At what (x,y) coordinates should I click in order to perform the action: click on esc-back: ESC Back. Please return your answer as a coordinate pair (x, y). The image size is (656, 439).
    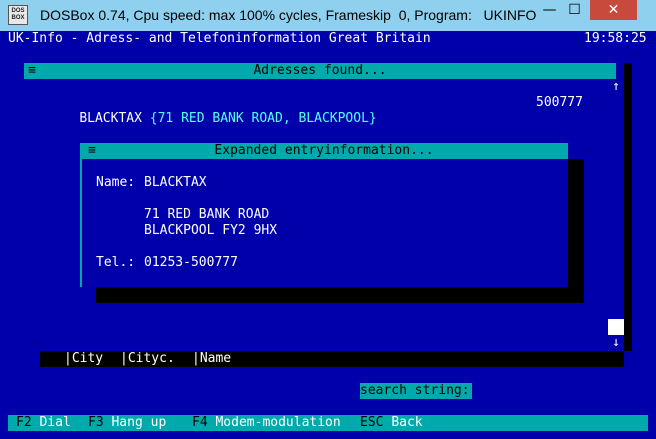
    Looking at the image, I should click on (391, 423).